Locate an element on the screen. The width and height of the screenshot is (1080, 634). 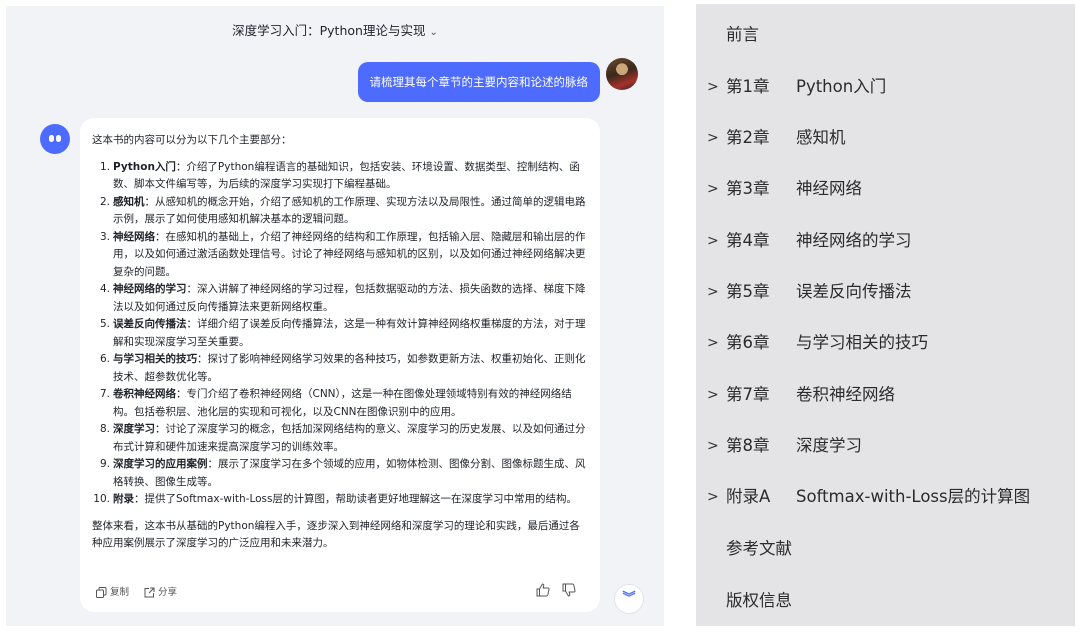
item-number: 6. is located at coordinates (104, 359).